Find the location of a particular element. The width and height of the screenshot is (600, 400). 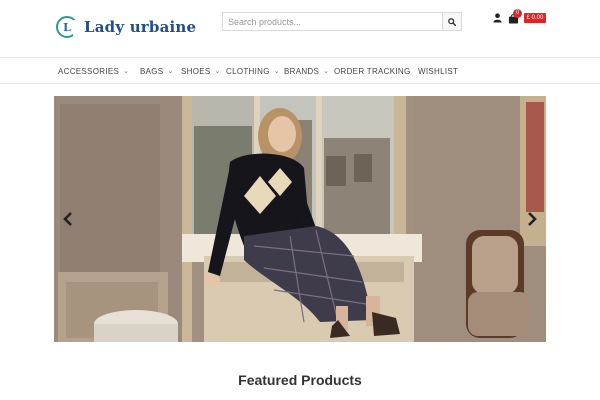

magnifier-icon is located at coordinates (452, 21).